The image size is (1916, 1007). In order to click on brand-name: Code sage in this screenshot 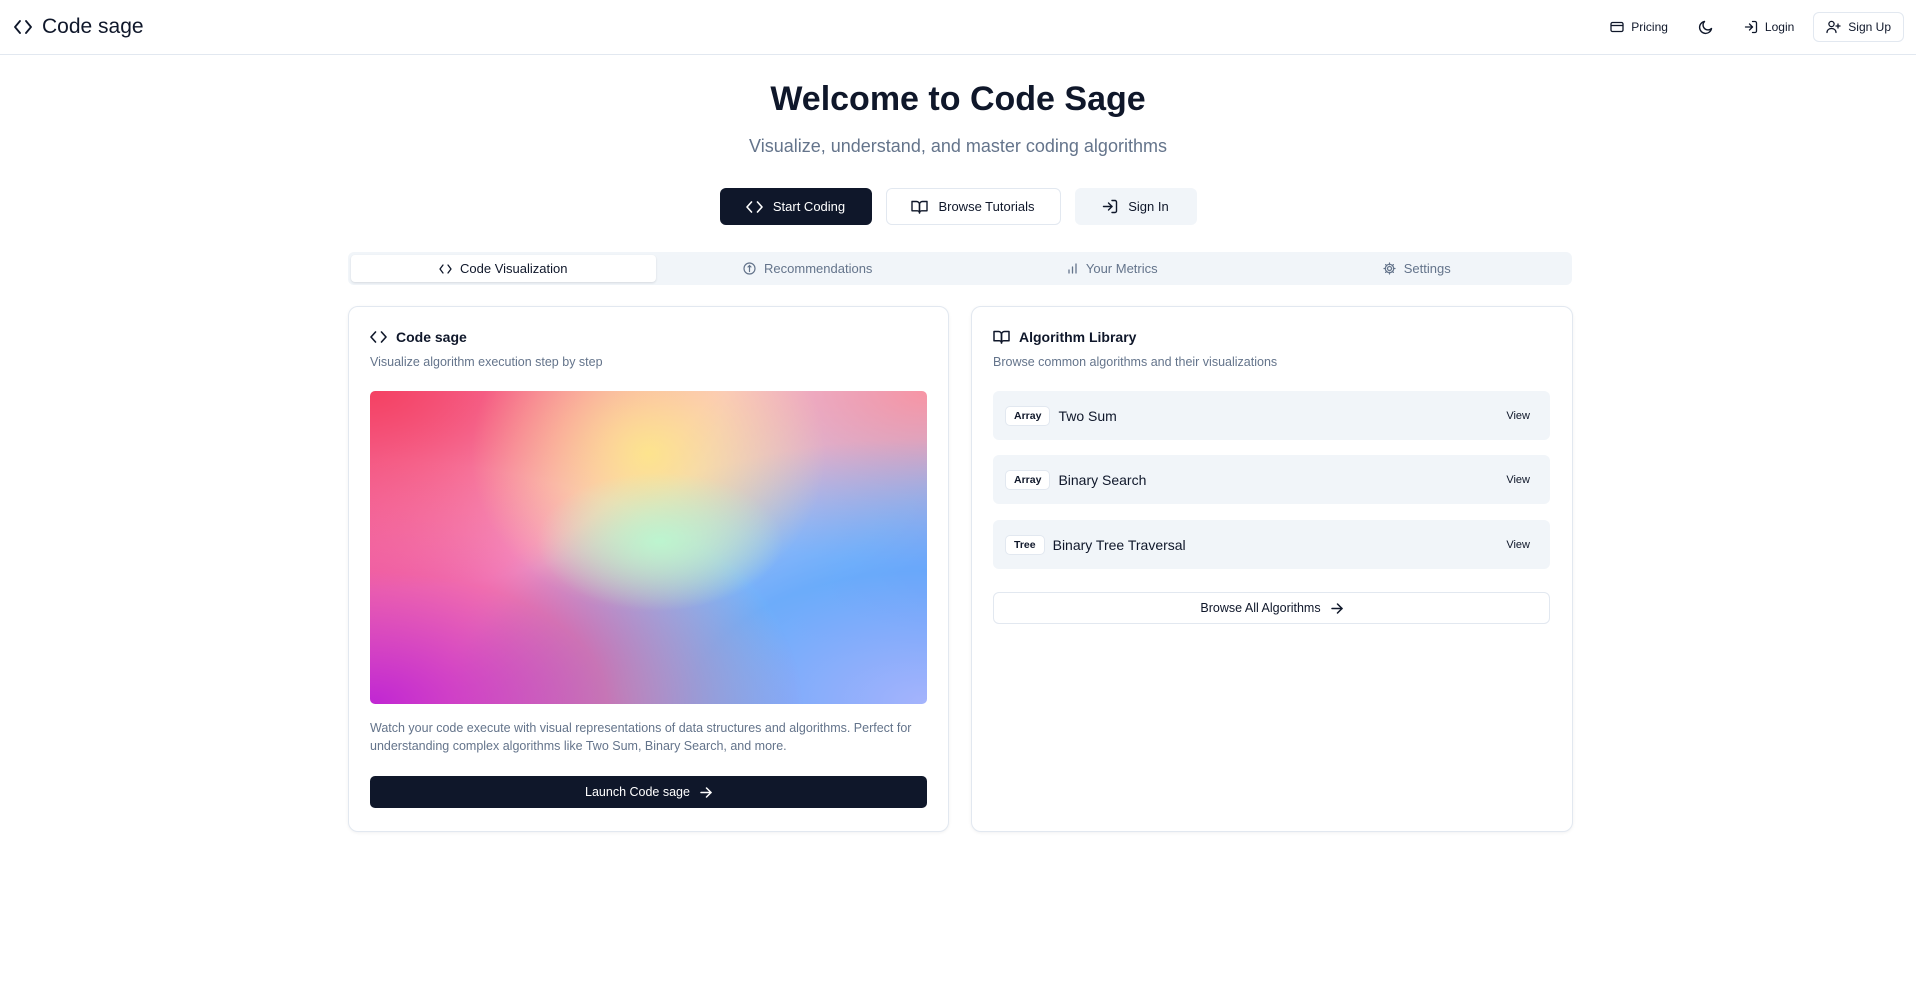, I will do `click(93, 26)`.